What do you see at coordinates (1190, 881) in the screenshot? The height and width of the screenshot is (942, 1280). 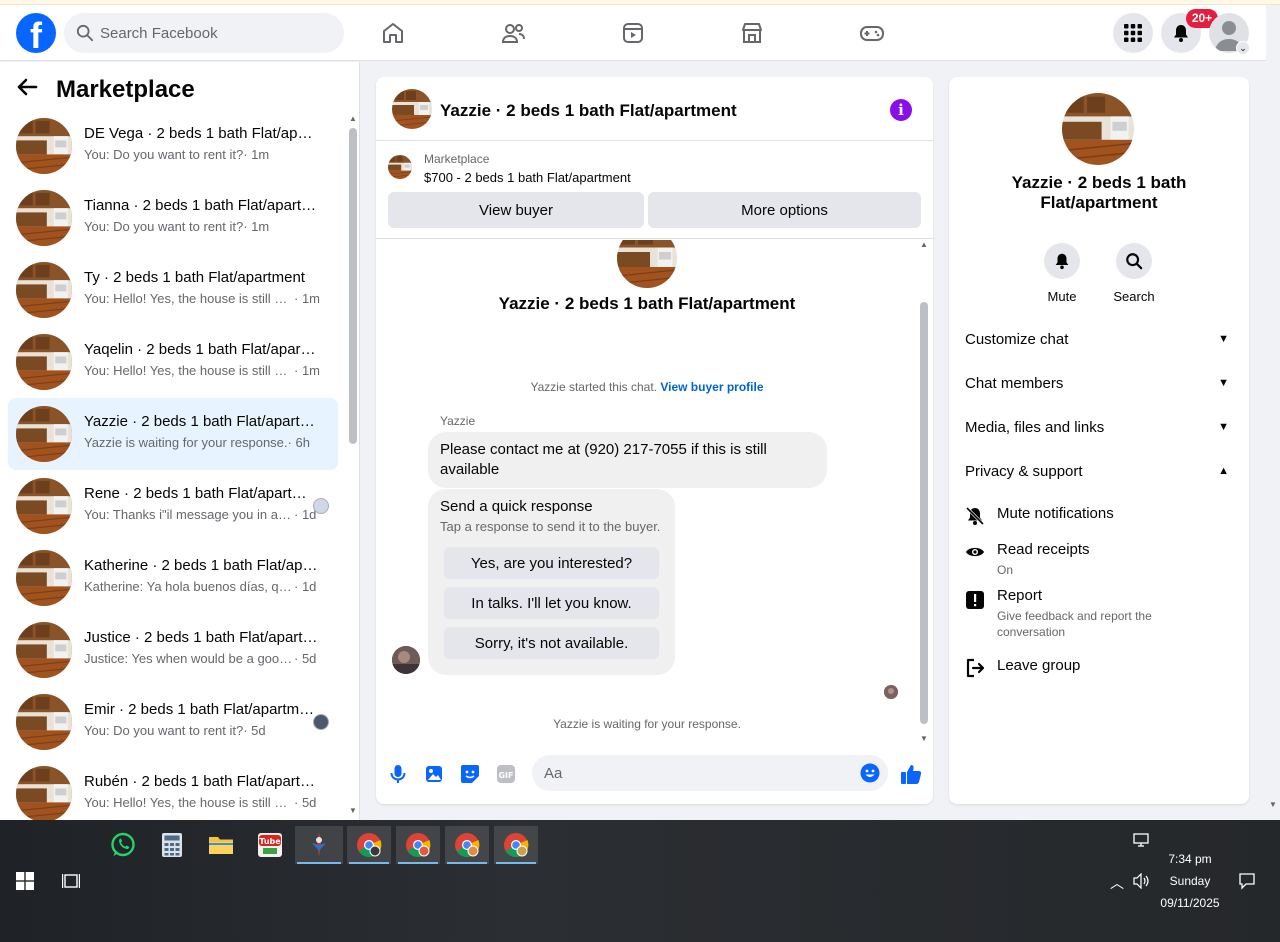 I see `clock-day: Sunday` at bounding box center [1190, 881].